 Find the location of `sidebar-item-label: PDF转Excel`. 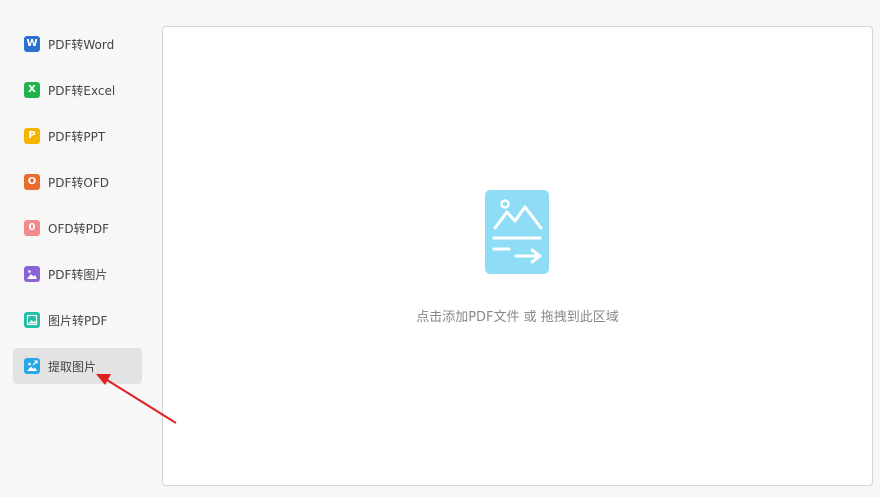

sidebar-item-label: PDF转Excel is located at coordinates (82, 90).